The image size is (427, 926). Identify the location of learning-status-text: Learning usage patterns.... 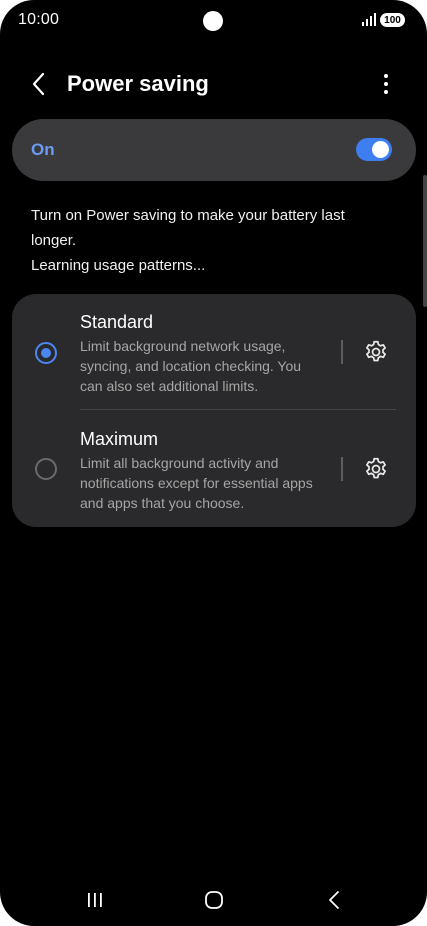
(118, 265).